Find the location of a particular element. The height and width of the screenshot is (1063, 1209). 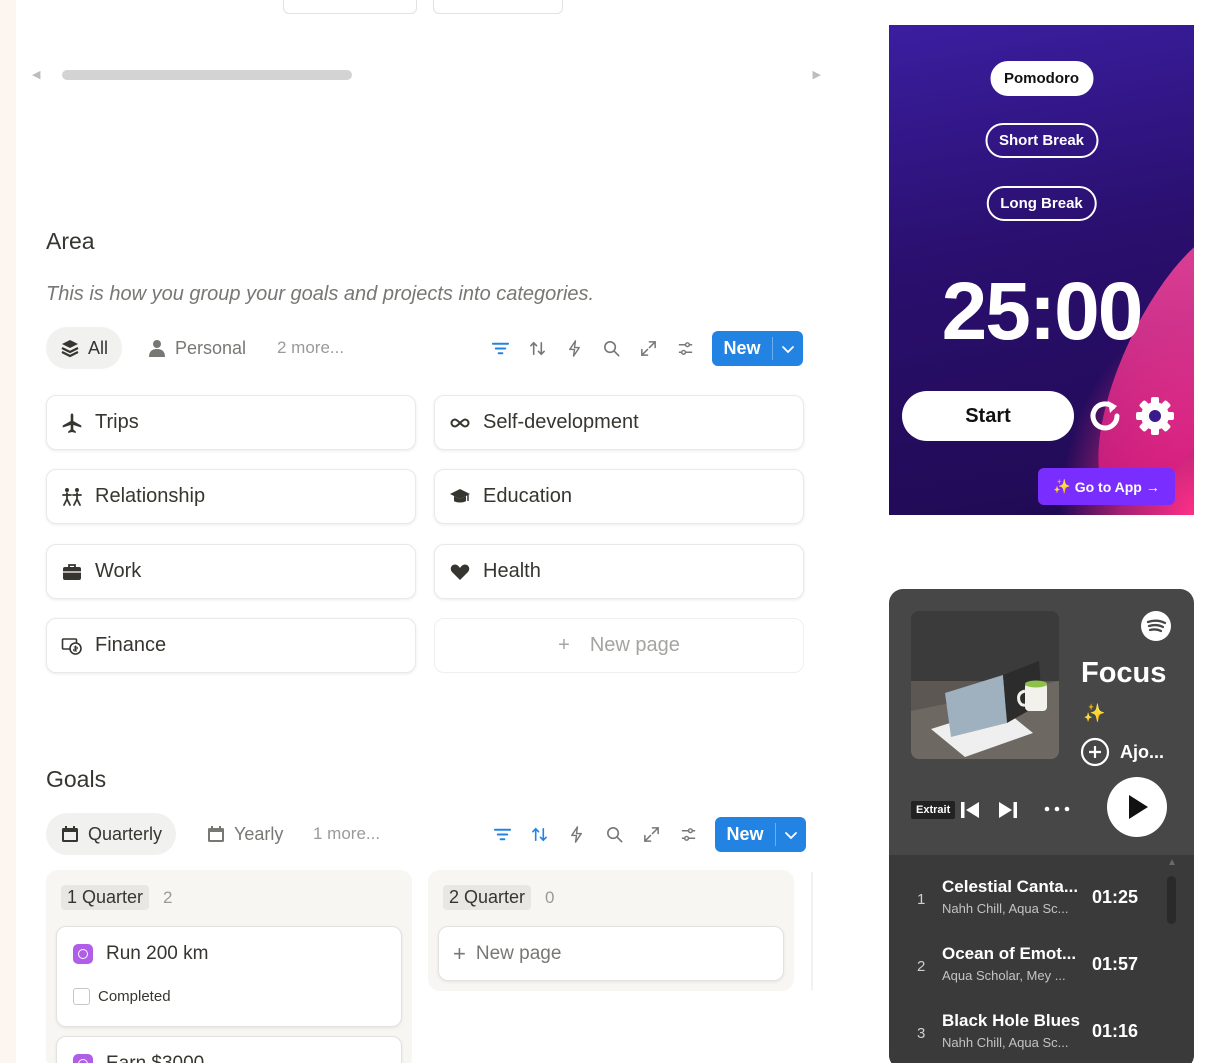

goals-title: Goals is located at coordinates (76, 779).